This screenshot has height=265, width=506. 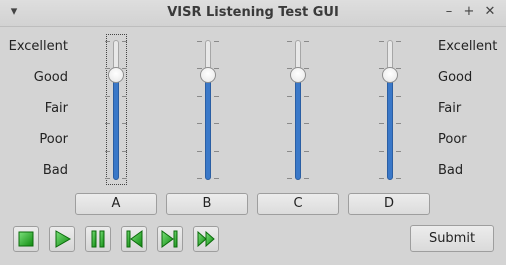 I want to click on stimulus-button-c: C, so click(x=298, y=204).